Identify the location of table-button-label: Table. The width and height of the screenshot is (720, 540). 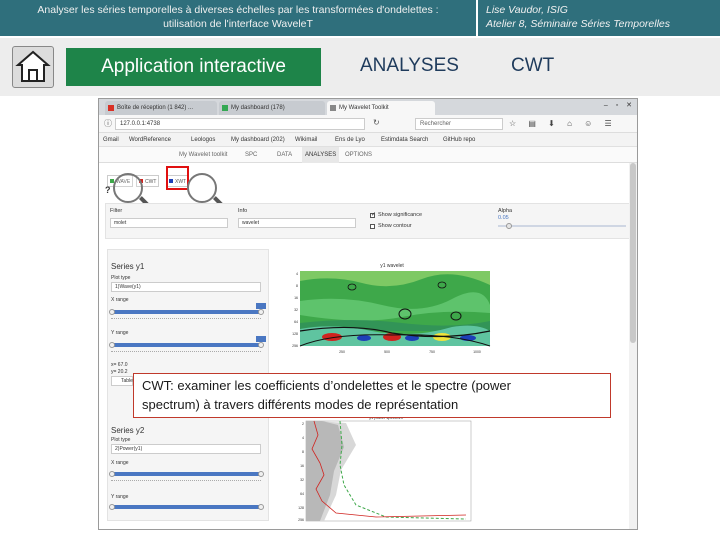
(127, 381).